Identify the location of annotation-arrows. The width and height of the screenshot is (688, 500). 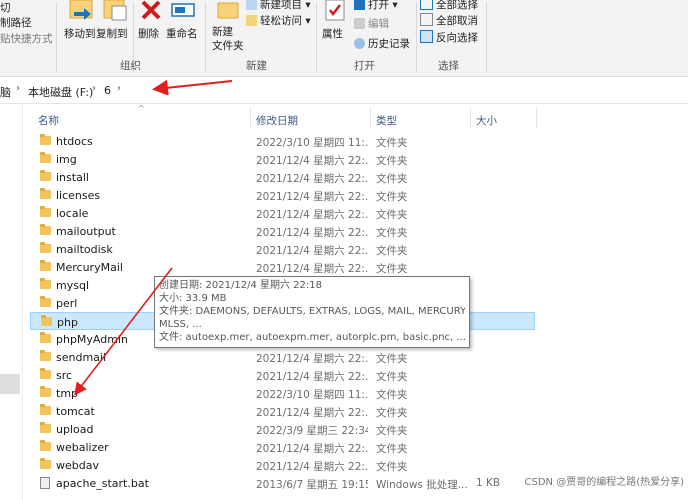
(153, 237).